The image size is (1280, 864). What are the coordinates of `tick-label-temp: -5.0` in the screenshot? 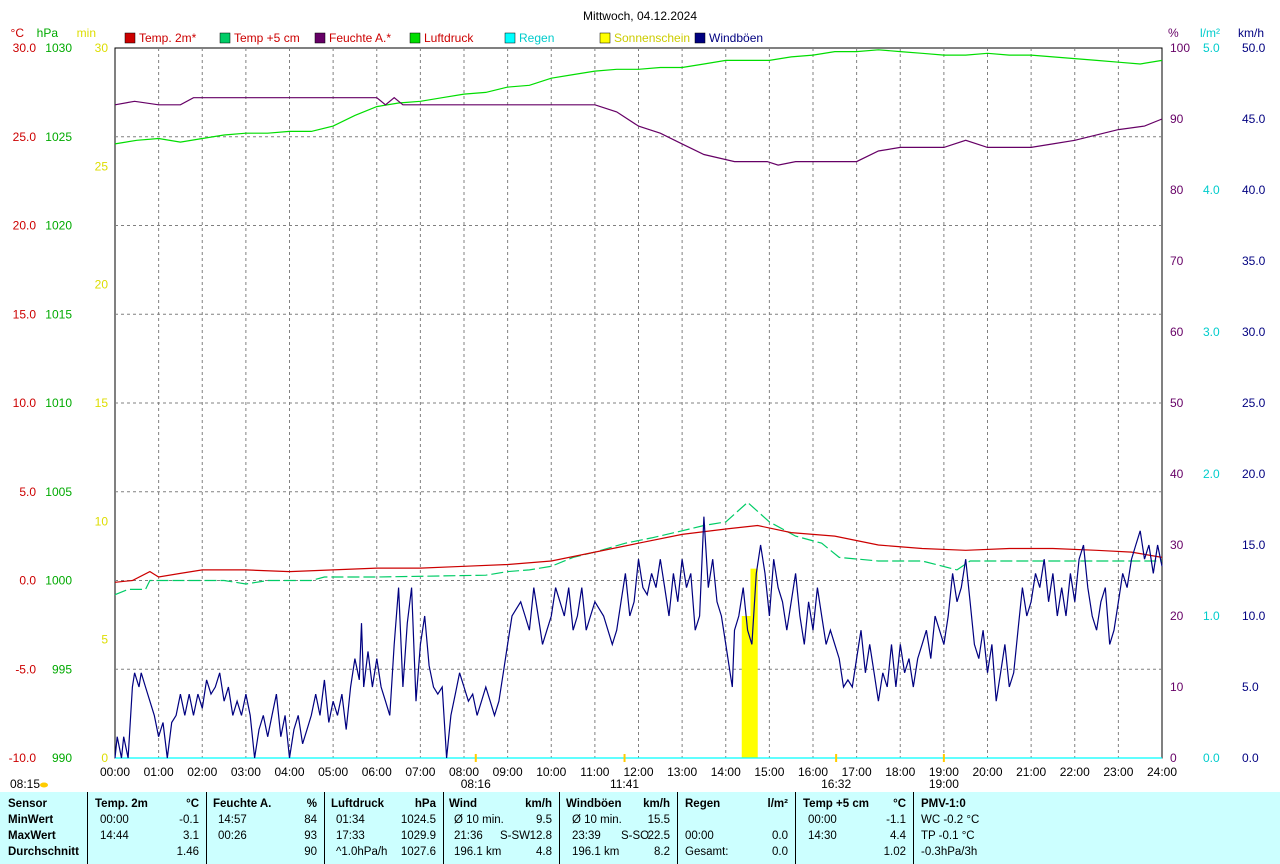 It's located at (25, 669).